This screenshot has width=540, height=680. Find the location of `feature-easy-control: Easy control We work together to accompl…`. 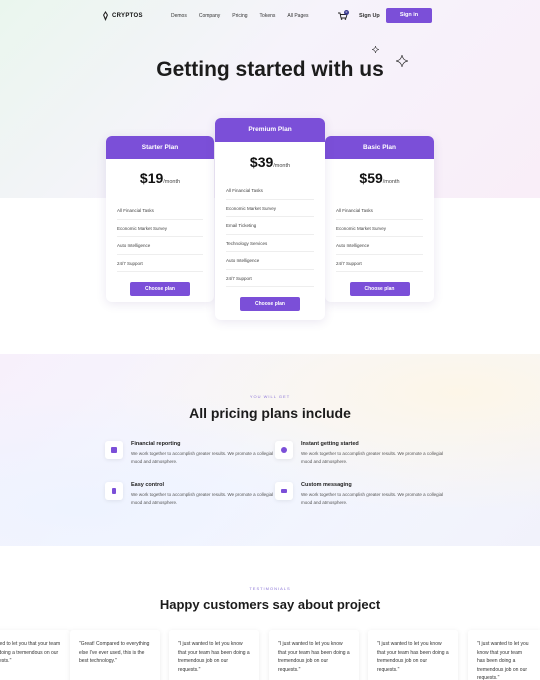

feature-easy-control: Easy control We work together to accompl… is located at coordinates (190, 497).